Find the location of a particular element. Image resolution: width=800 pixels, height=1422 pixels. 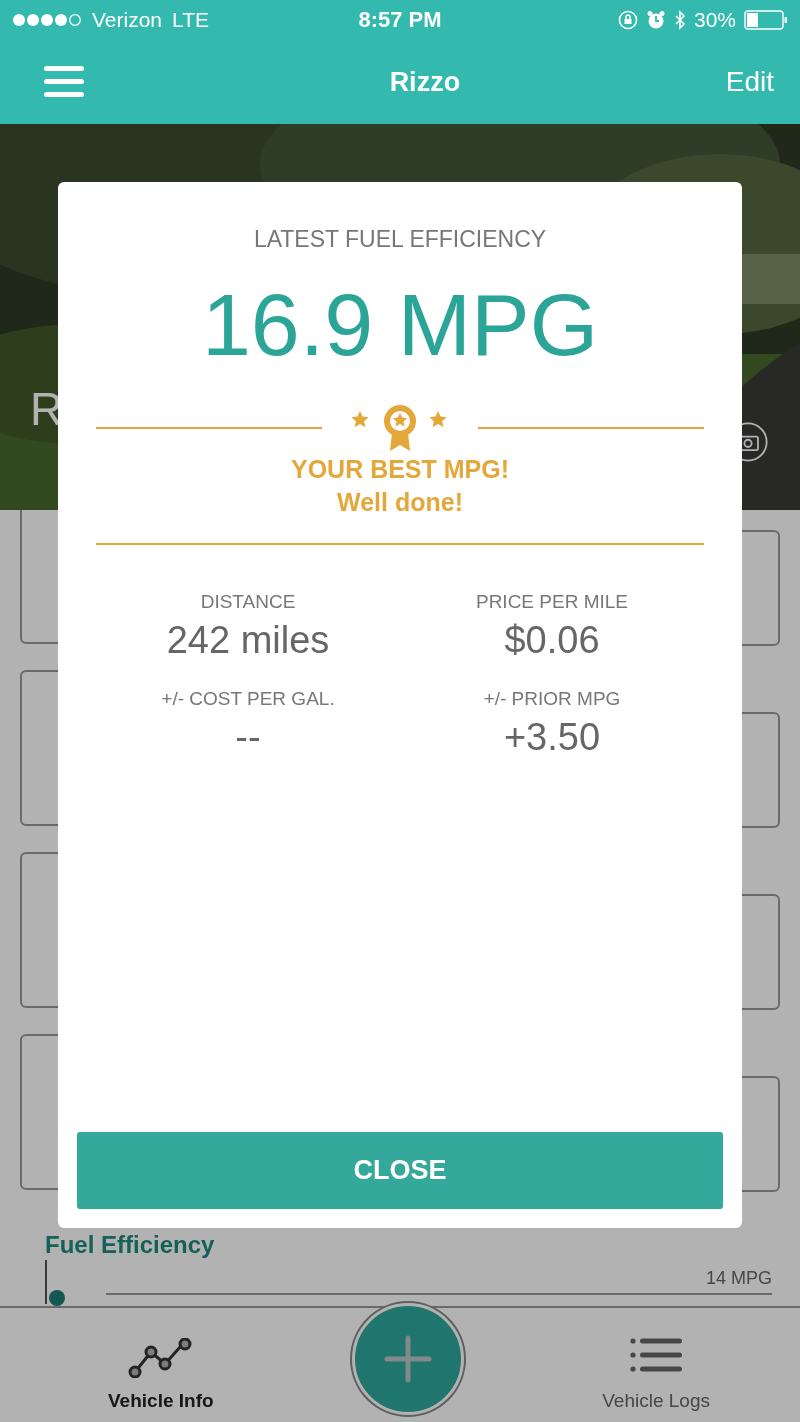

battery-percent: 30% is located at coordinates (714, 20).